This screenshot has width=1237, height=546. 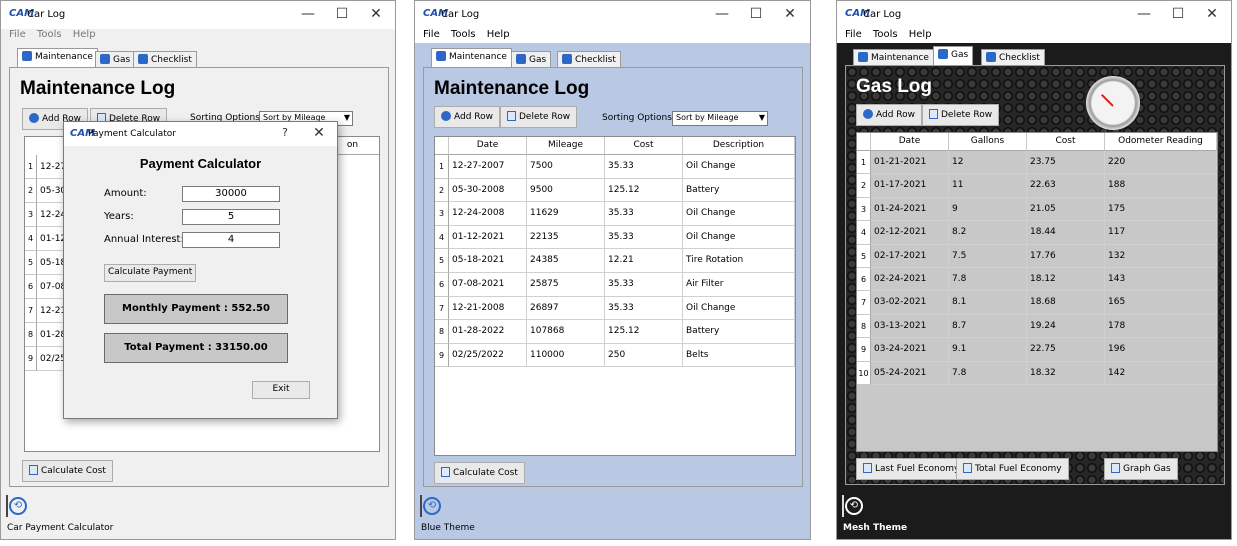 What do you see at coordinates (910, 350) in the screenshot?
I see `table-cell: 03-24-2021` at bounding box center [910, 350].